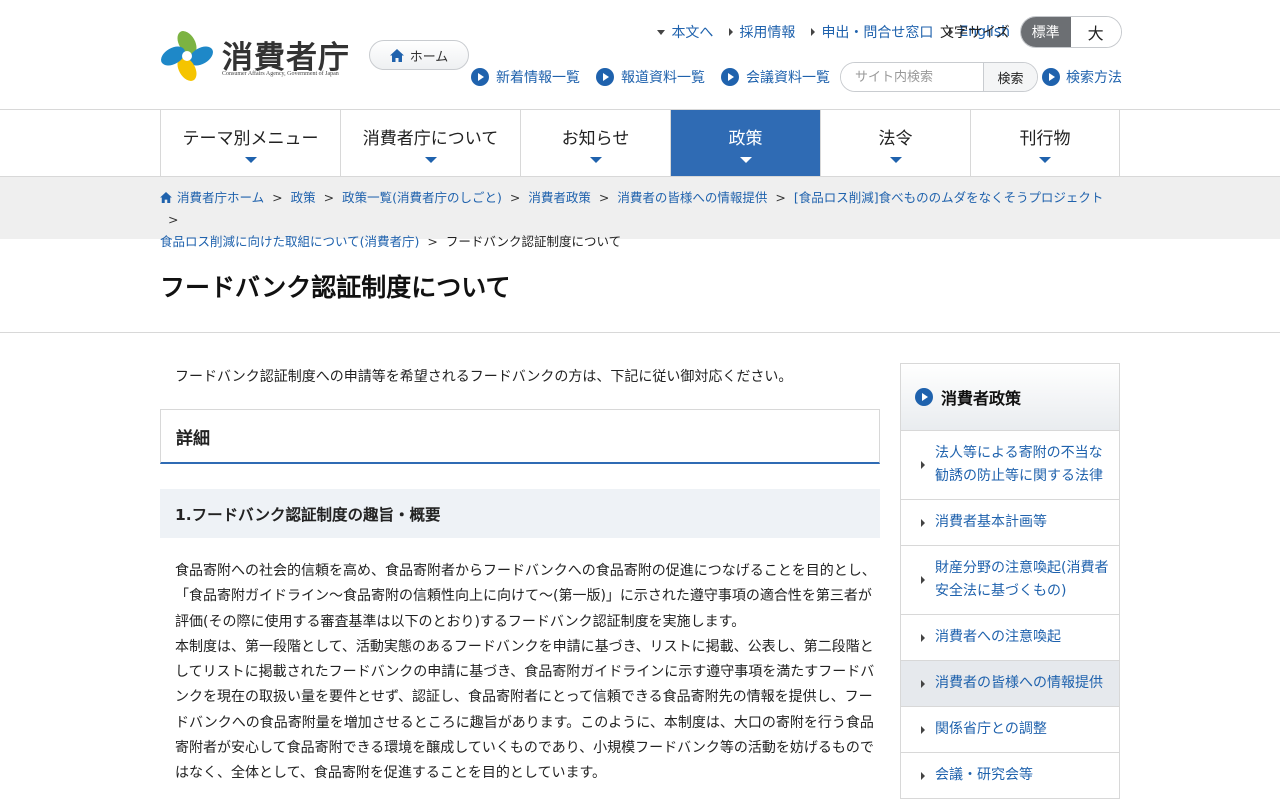 This screenshot has width=1280, height=800. I want to click on nav-publications: 刊行物, so click(1045, 143).